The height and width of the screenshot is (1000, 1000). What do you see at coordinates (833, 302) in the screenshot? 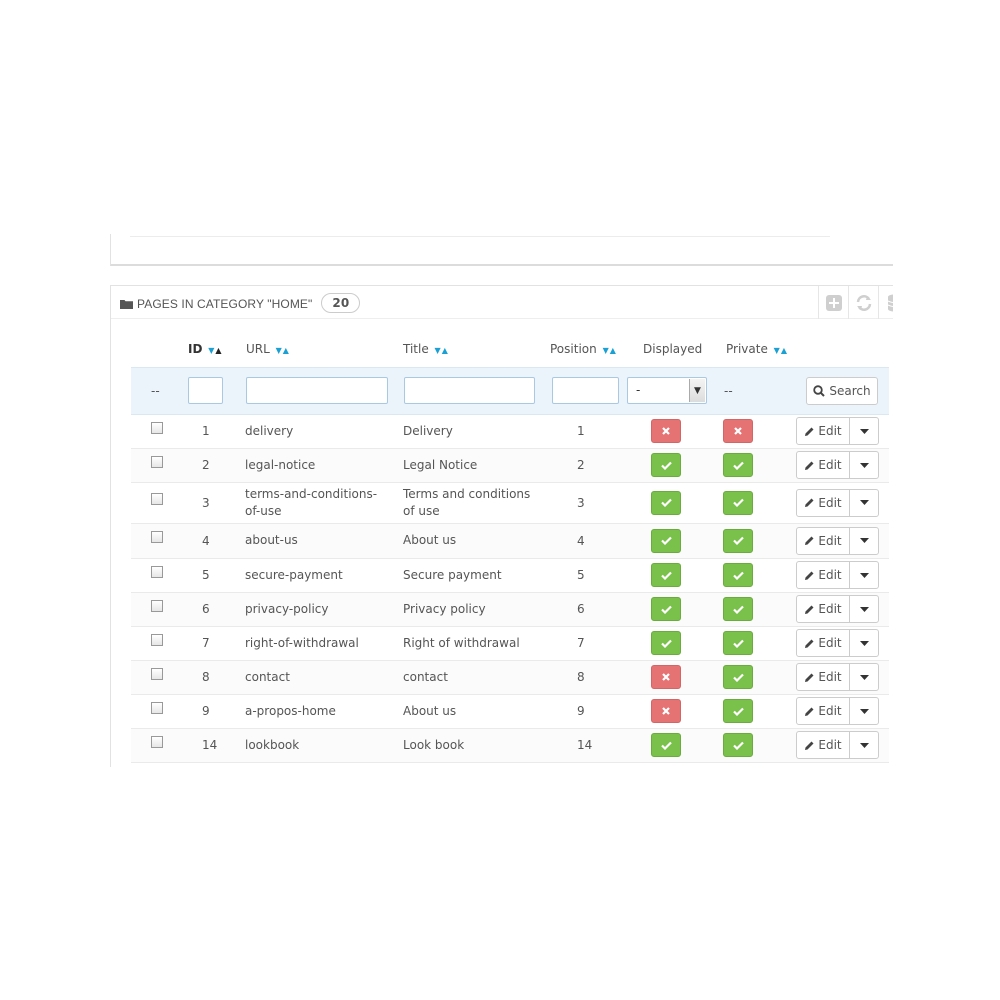
I see `add-new-button` at bounding box center [833, 302].